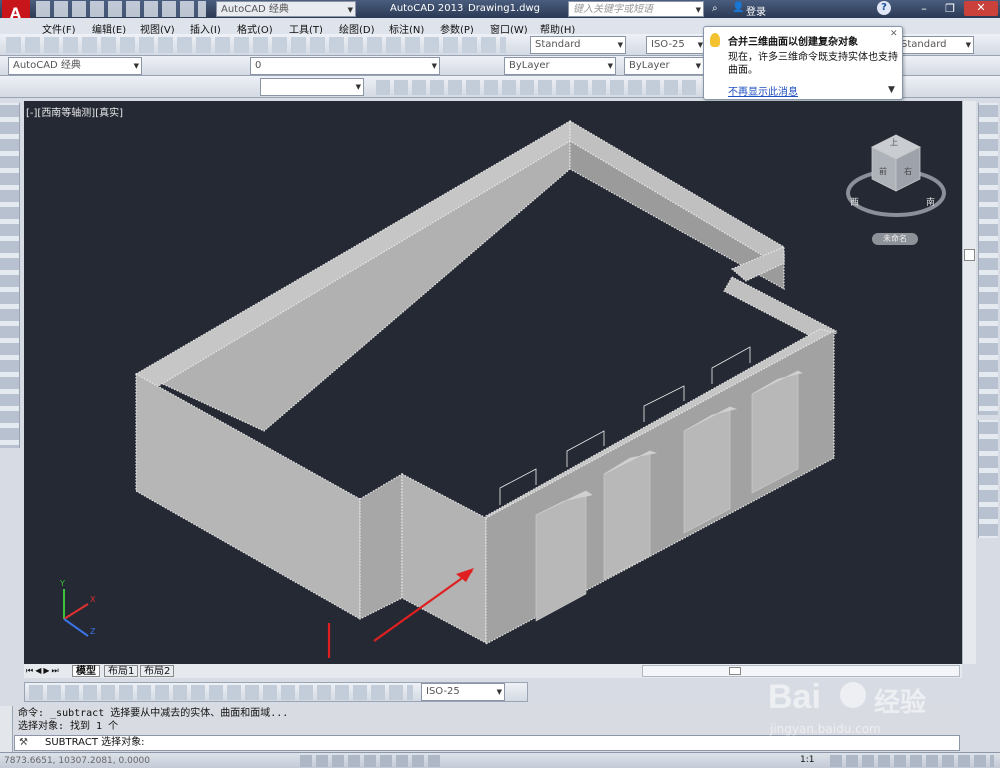 This screenshot has width=1000, height=768. Describe the element at coordinates (825, 729) in the screenshot. I see `watermark-url: jingyan.baidu.com` at that location.